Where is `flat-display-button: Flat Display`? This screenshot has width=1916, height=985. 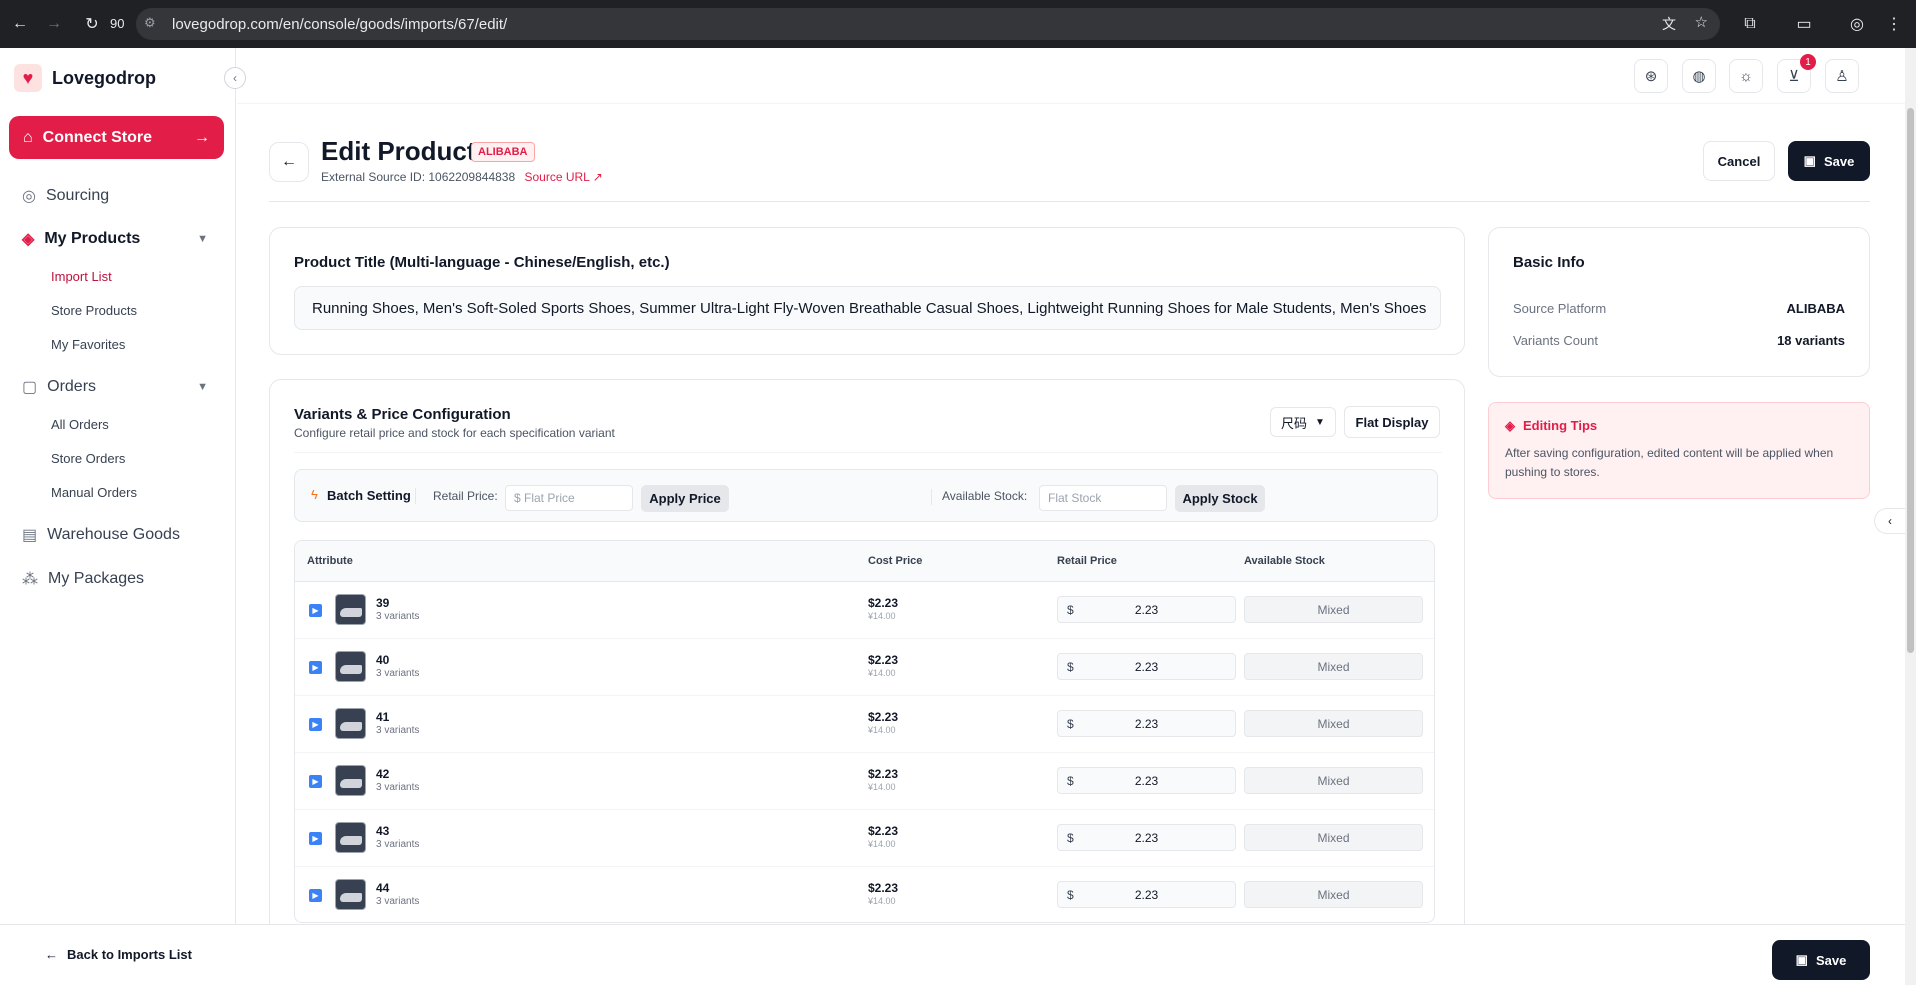
flat-display-button: Flat Display is located at coordinates (1392, 422).